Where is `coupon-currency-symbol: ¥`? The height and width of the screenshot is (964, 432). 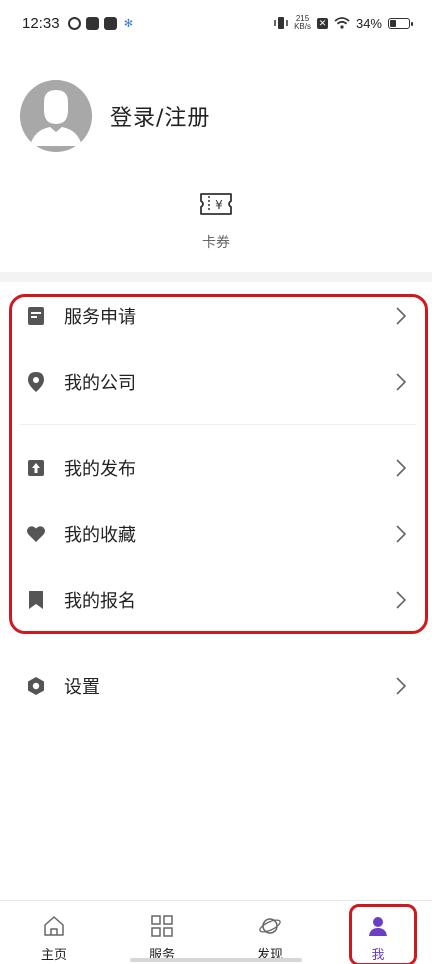 coupon-currency-symbol: ¥ is located at coordinates (219, 205).